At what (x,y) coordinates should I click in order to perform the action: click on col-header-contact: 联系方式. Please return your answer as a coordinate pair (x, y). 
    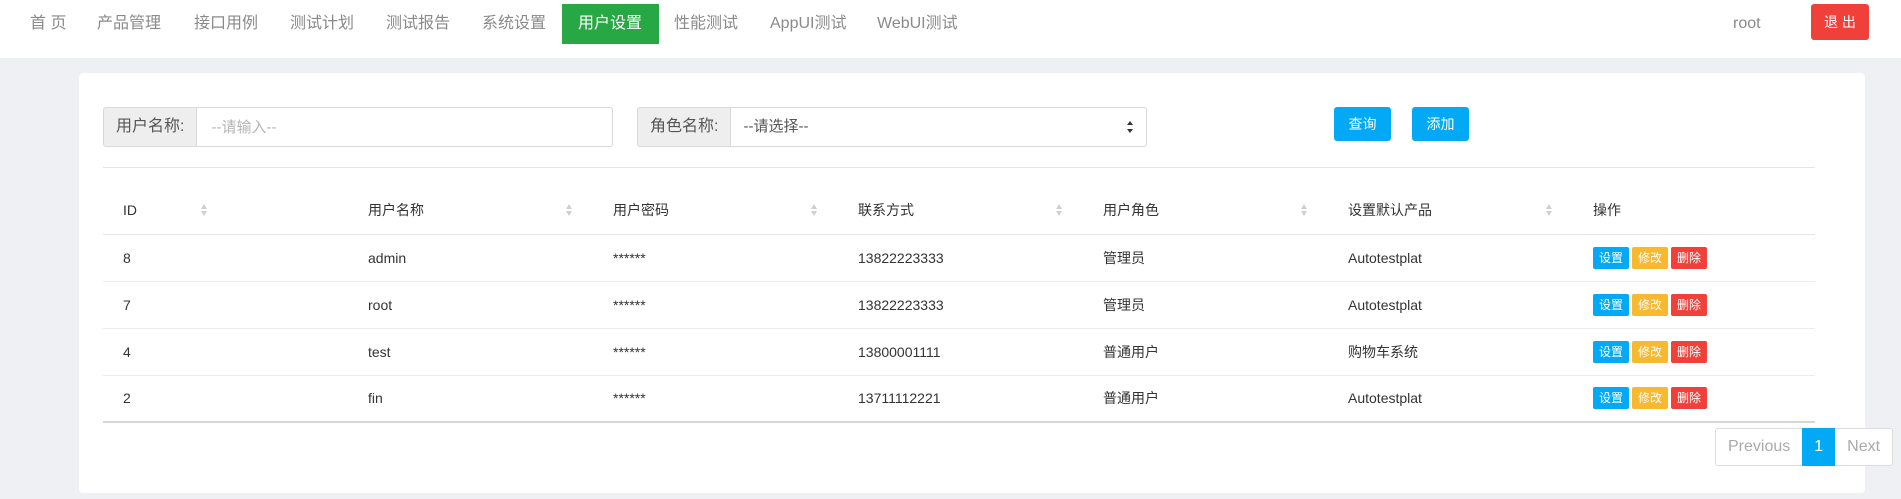
    Looking at the image, I should click on (960, 210).